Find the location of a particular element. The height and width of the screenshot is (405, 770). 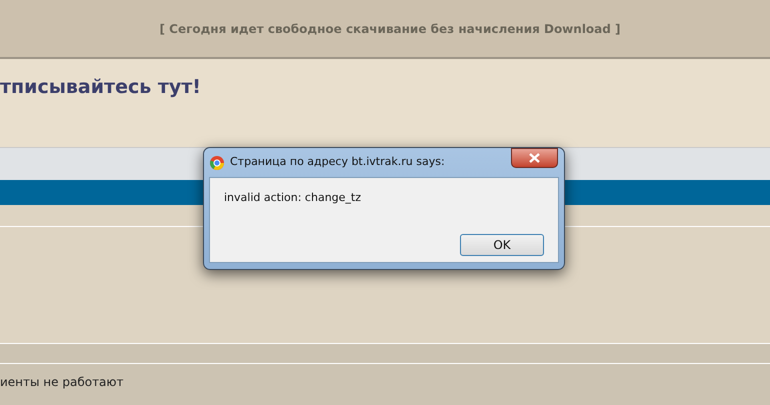

banner-text: [ Сегодня идет свободное скачивание без начисления Download ] is located at coordinates (390, 29).